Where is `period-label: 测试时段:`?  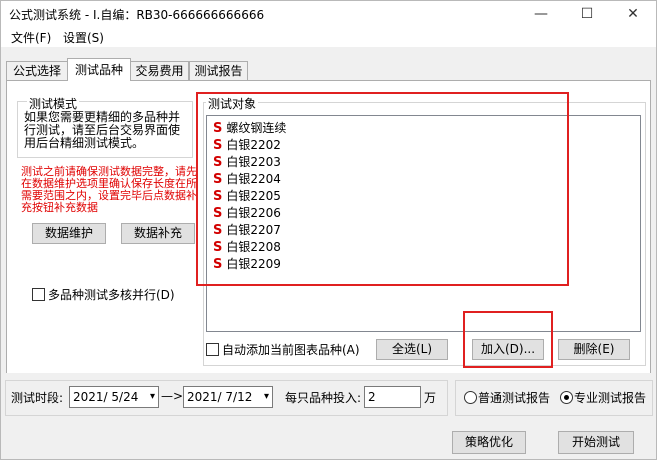 period-label: 测试时段: is located at coordinates (37, 398).